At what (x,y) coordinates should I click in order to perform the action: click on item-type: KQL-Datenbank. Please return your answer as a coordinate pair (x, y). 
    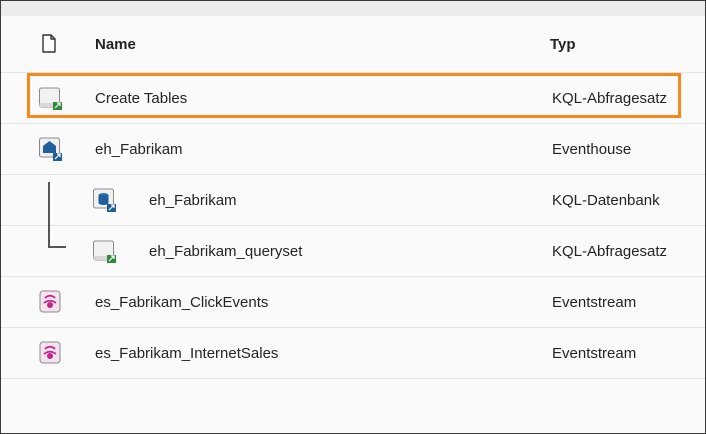
    Looking at the image, I should click on (606, 200).